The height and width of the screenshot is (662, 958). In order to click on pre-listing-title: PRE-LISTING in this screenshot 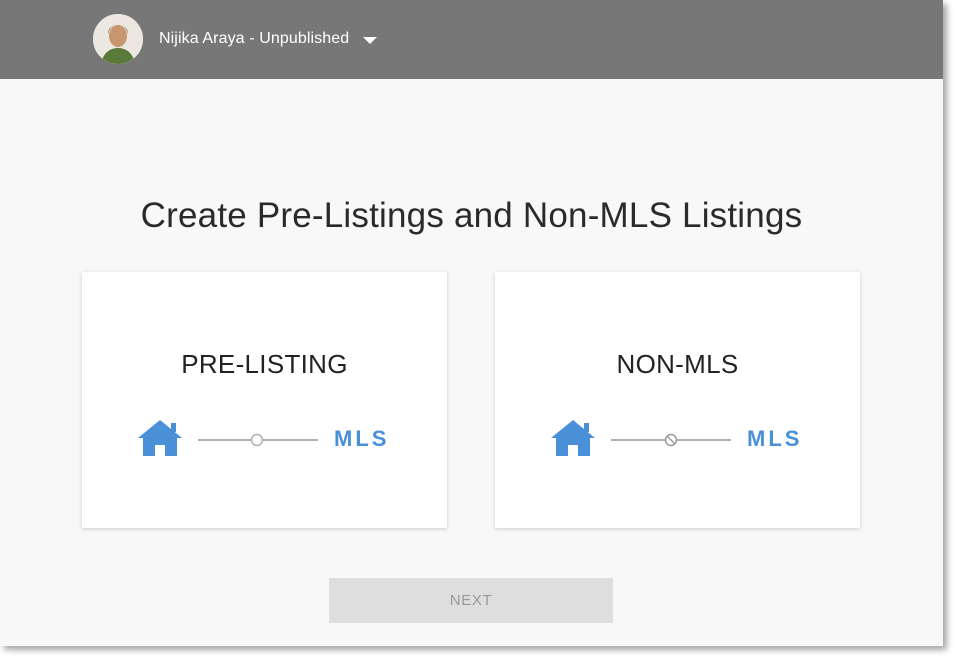, I will do `click(264, 364)`.